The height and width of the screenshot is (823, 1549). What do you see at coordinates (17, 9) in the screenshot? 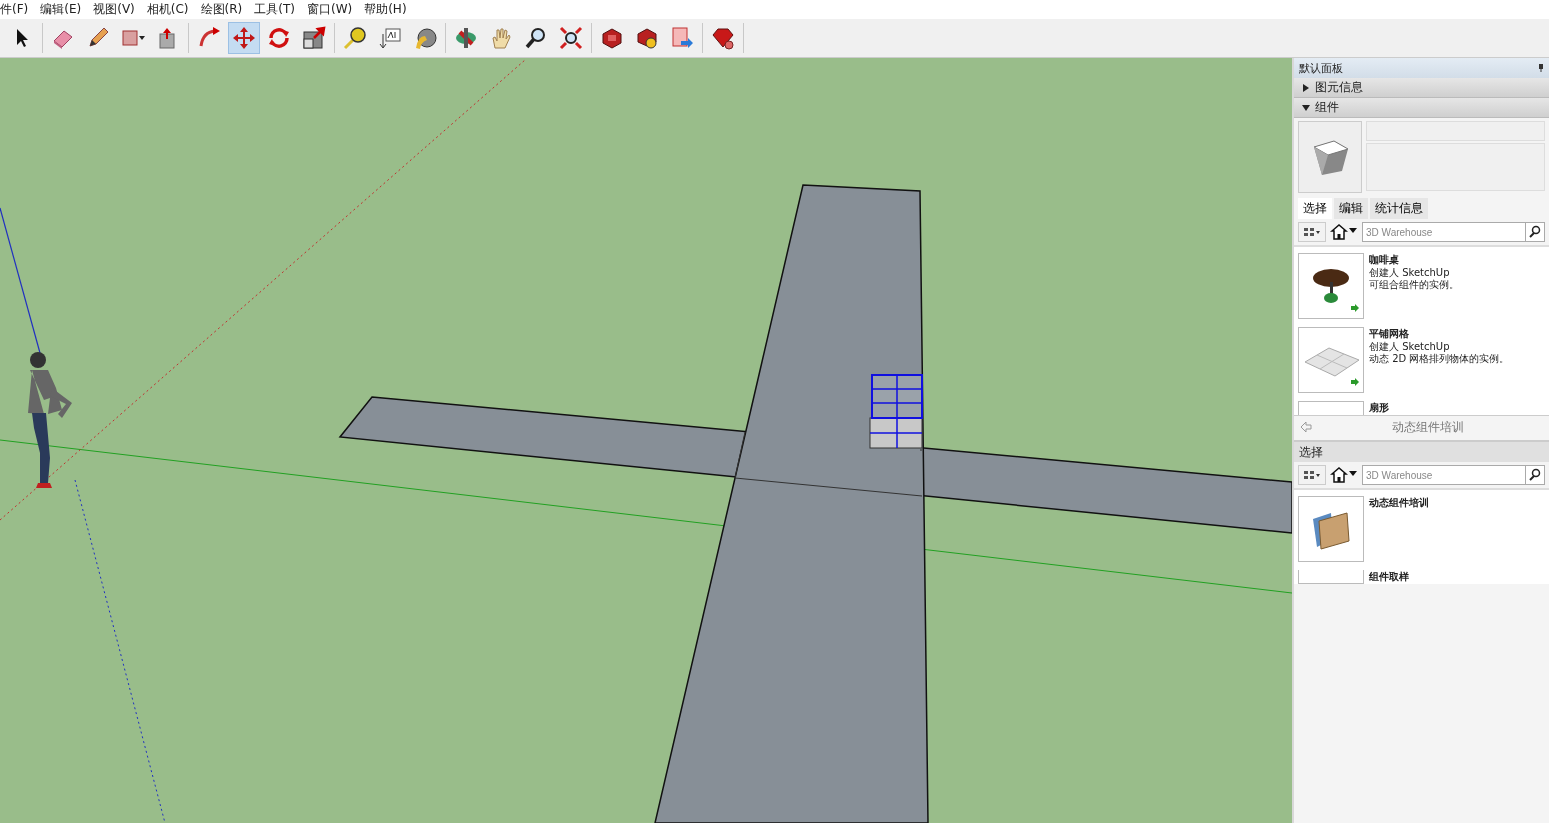
I see `menu-item: 件(F)` at bounding box center [17, 9].